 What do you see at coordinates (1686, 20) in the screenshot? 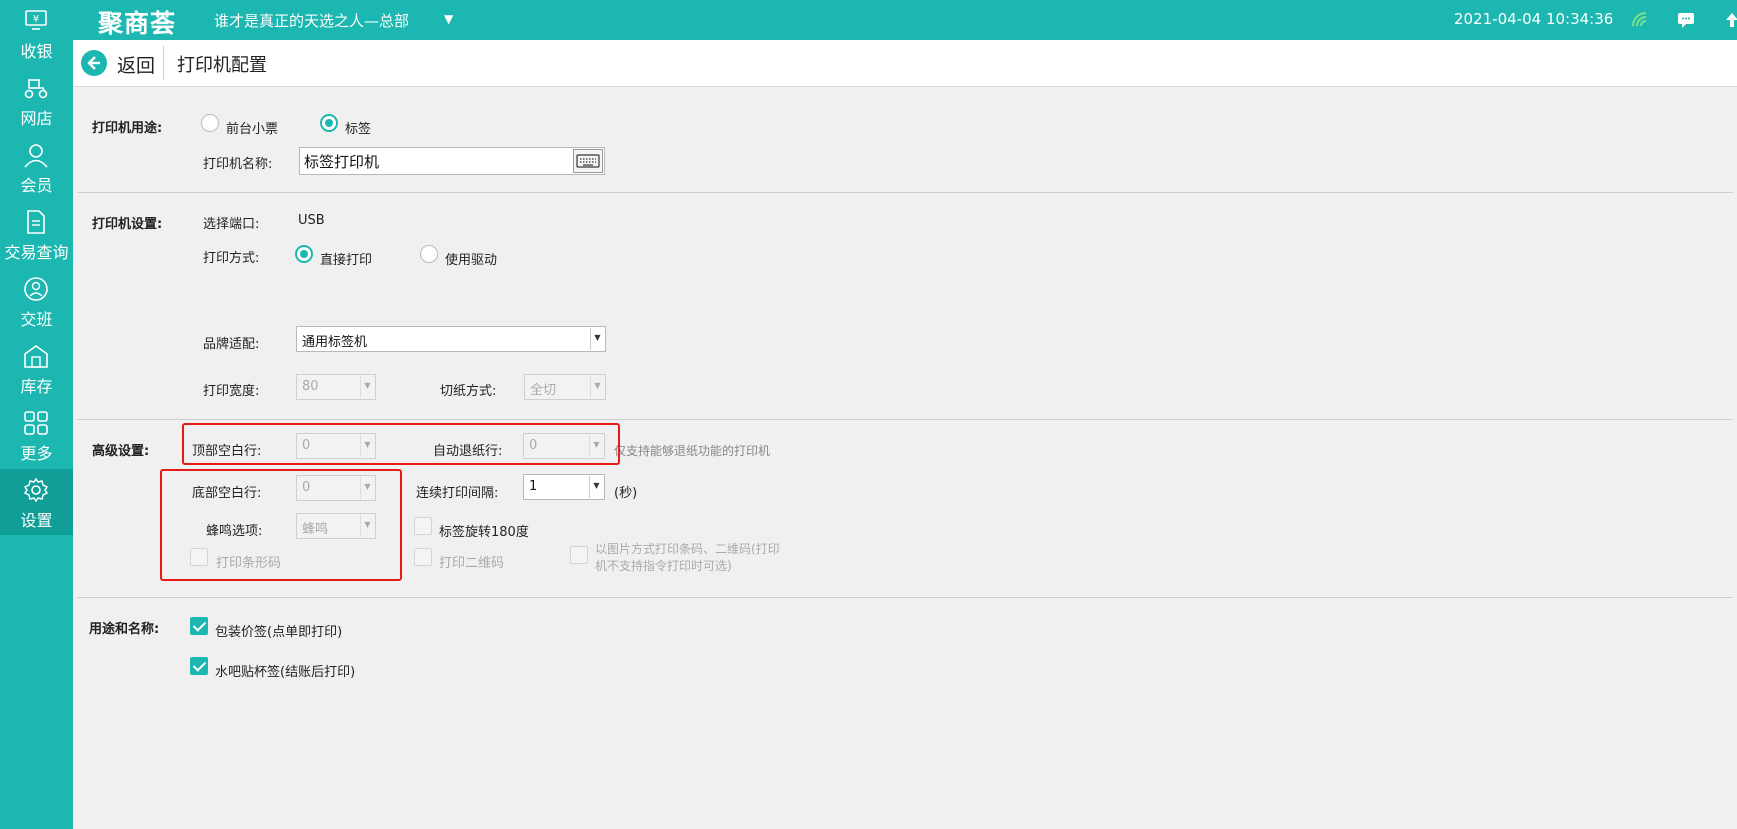
I see `message-icon` at bounding box center [1686, 20].